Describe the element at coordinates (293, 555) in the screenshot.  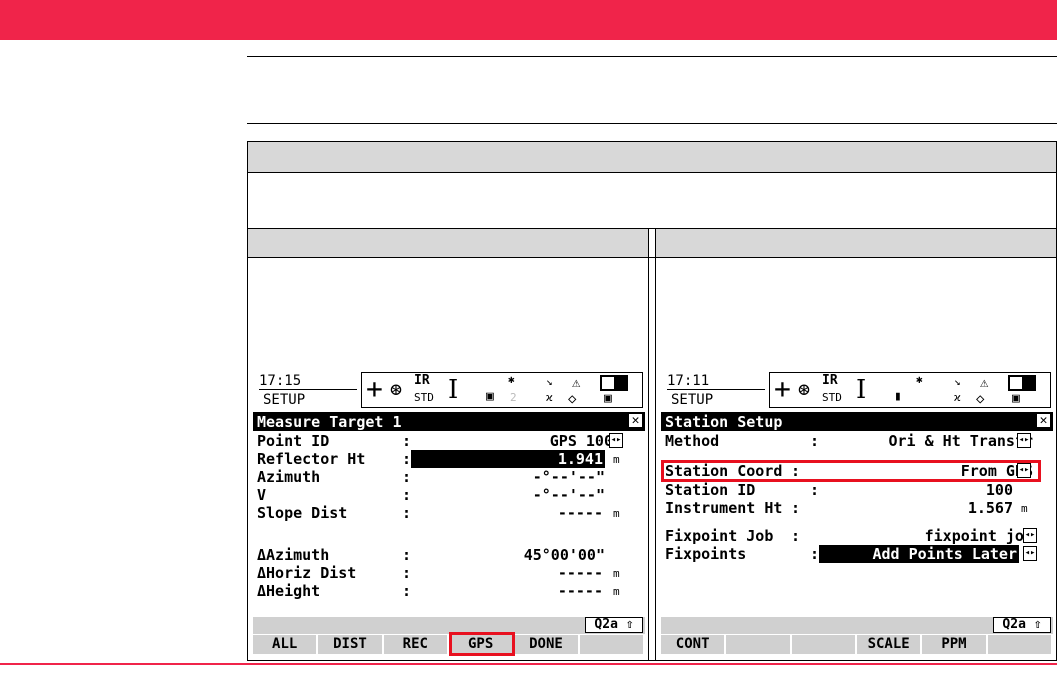
I see `field-label: ΔAzimuth` at that location.